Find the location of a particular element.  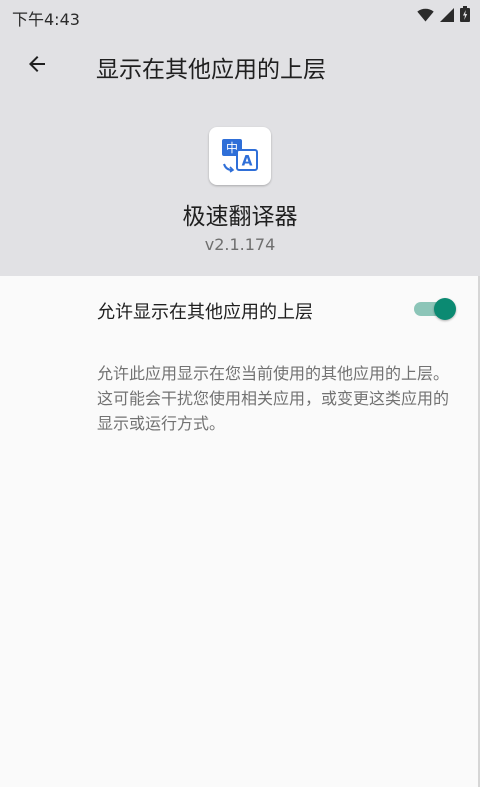

status-time: 下午4:43 is located at coordinates (46, 19).